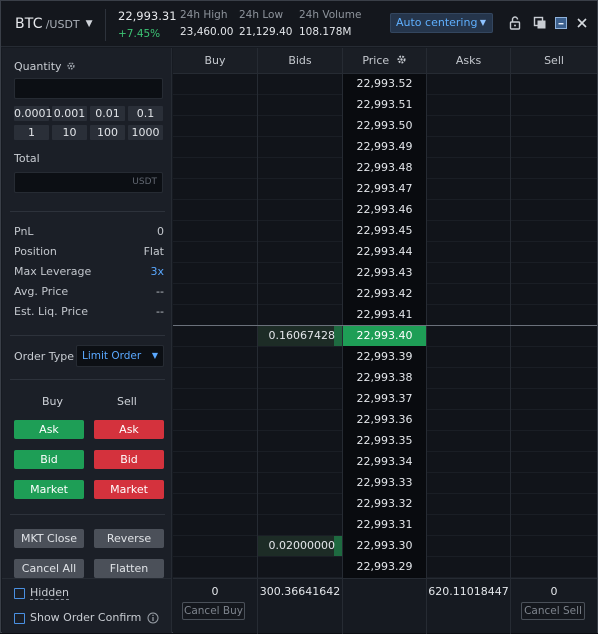 The height and width of the screenshot is (634, 598). I want to click on buy-market-button: Market, so click(49, 489).